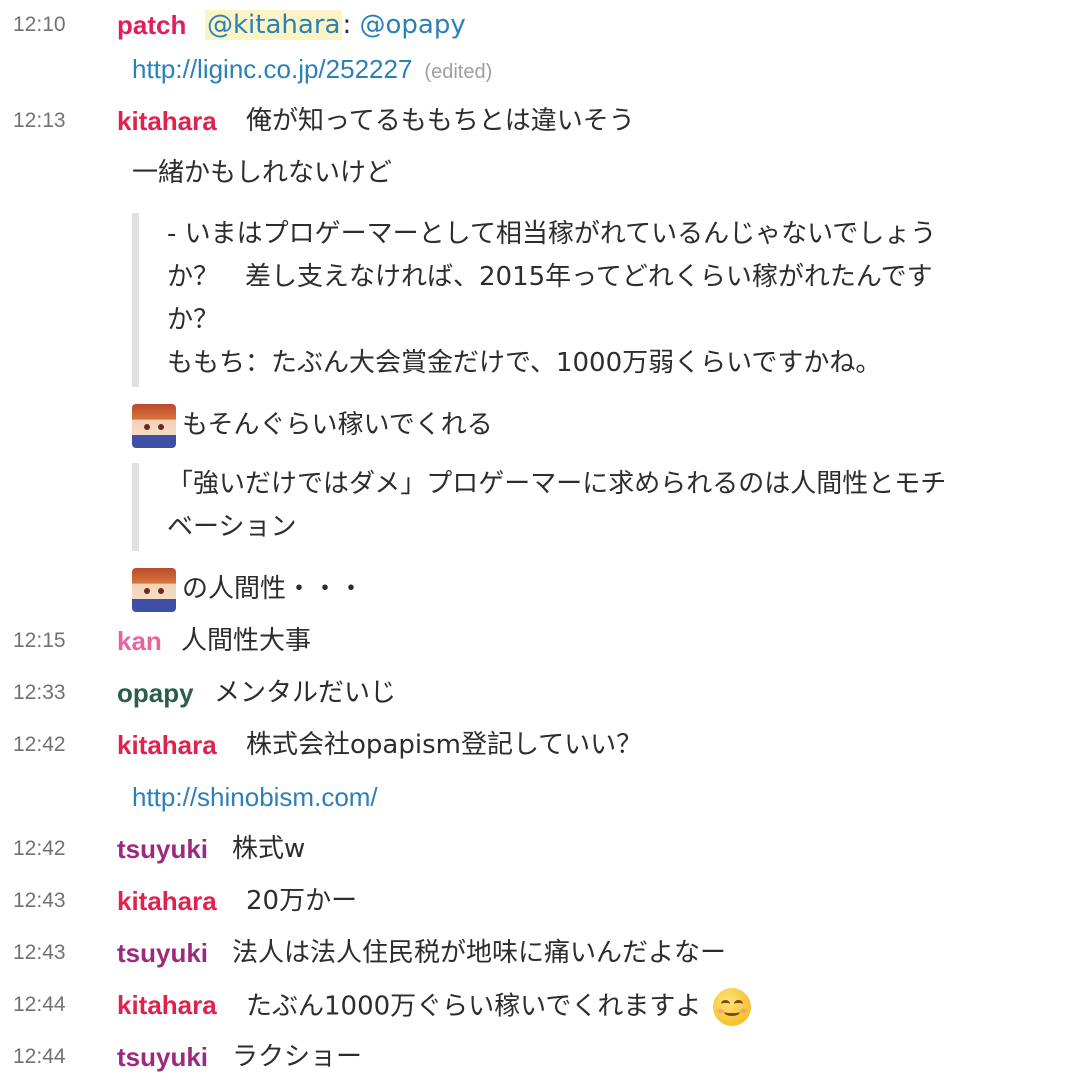 This screenshot has height=1086, width=1072. Describe the element at coordinates (193, 320) in the screenshot. I see `quote-line: か？` at that location.